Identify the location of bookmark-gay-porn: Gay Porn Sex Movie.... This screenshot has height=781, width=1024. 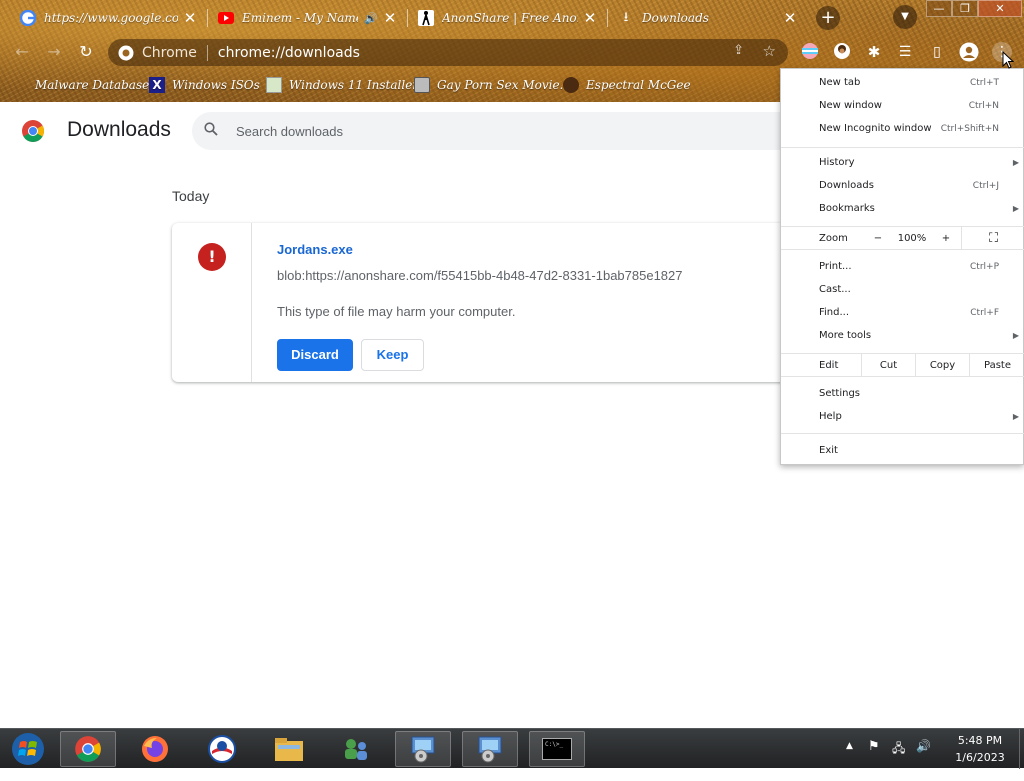
(492, 85).